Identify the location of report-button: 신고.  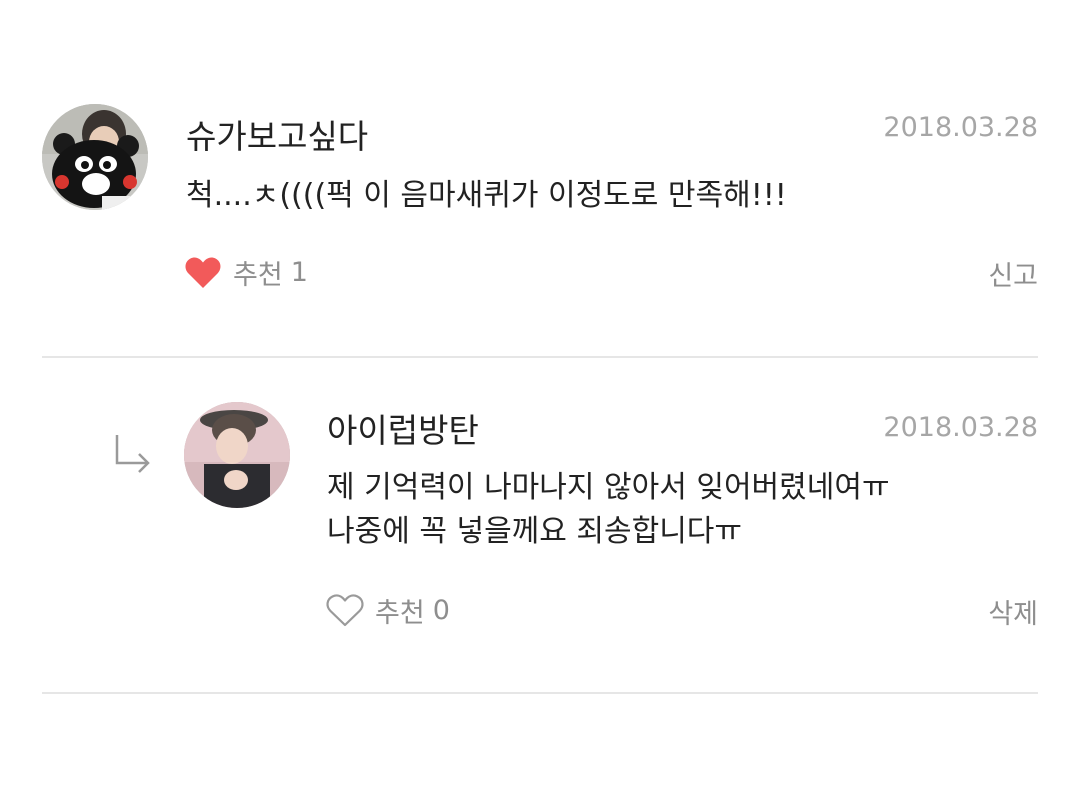
(1013, 273).